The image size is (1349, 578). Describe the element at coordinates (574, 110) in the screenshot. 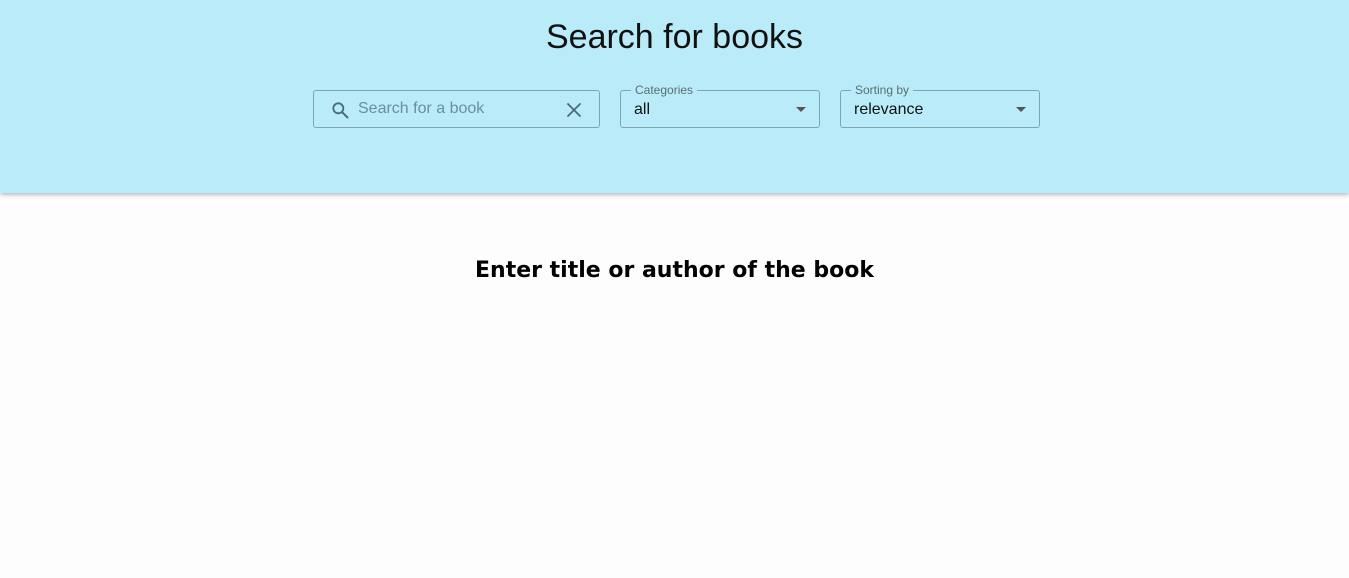

I see `close-icon` at that location.